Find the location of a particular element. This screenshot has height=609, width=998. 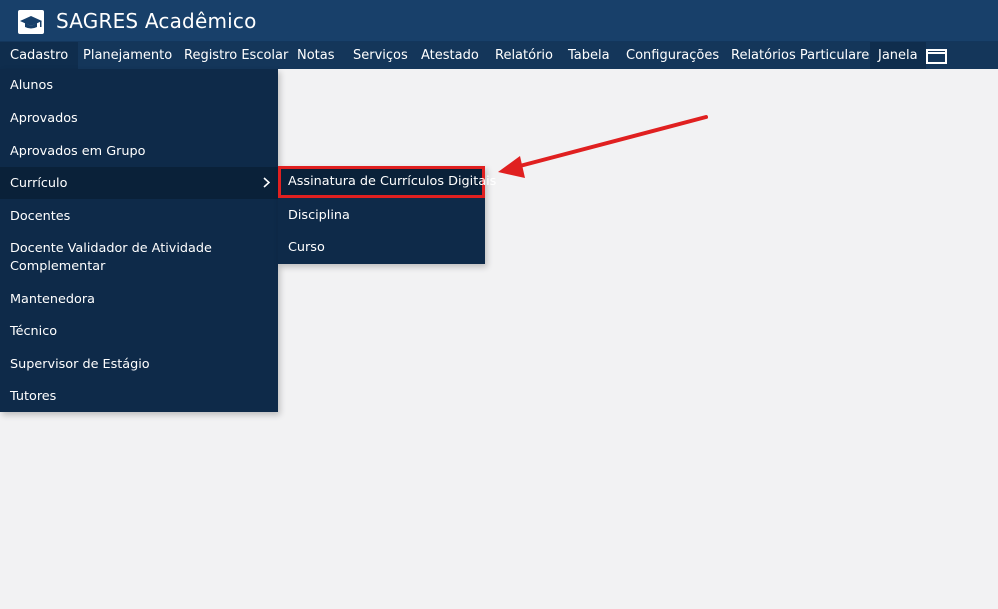

menu-item-docentes: Docentes is located at coordinates (139, 215).